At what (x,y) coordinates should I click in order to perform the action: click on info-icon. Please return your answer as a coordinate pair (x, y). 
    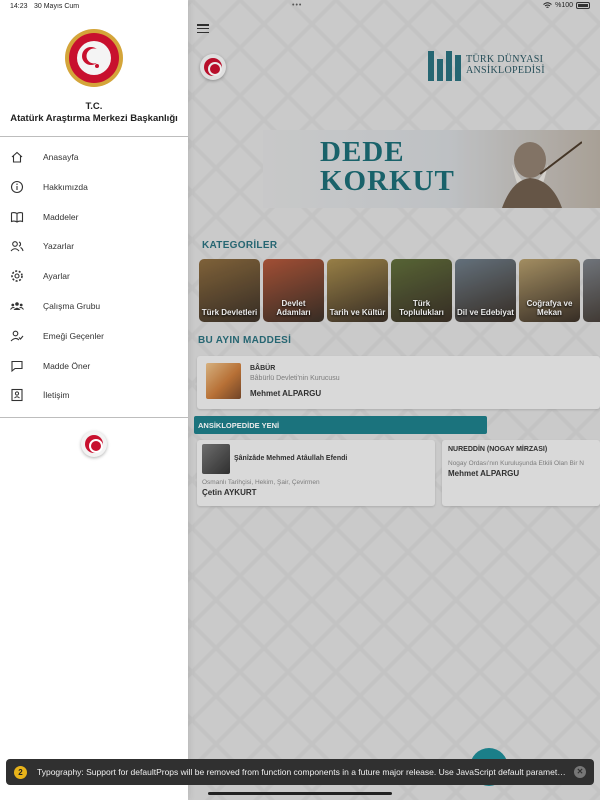
    Looking at the image, I should click on (17, 187).